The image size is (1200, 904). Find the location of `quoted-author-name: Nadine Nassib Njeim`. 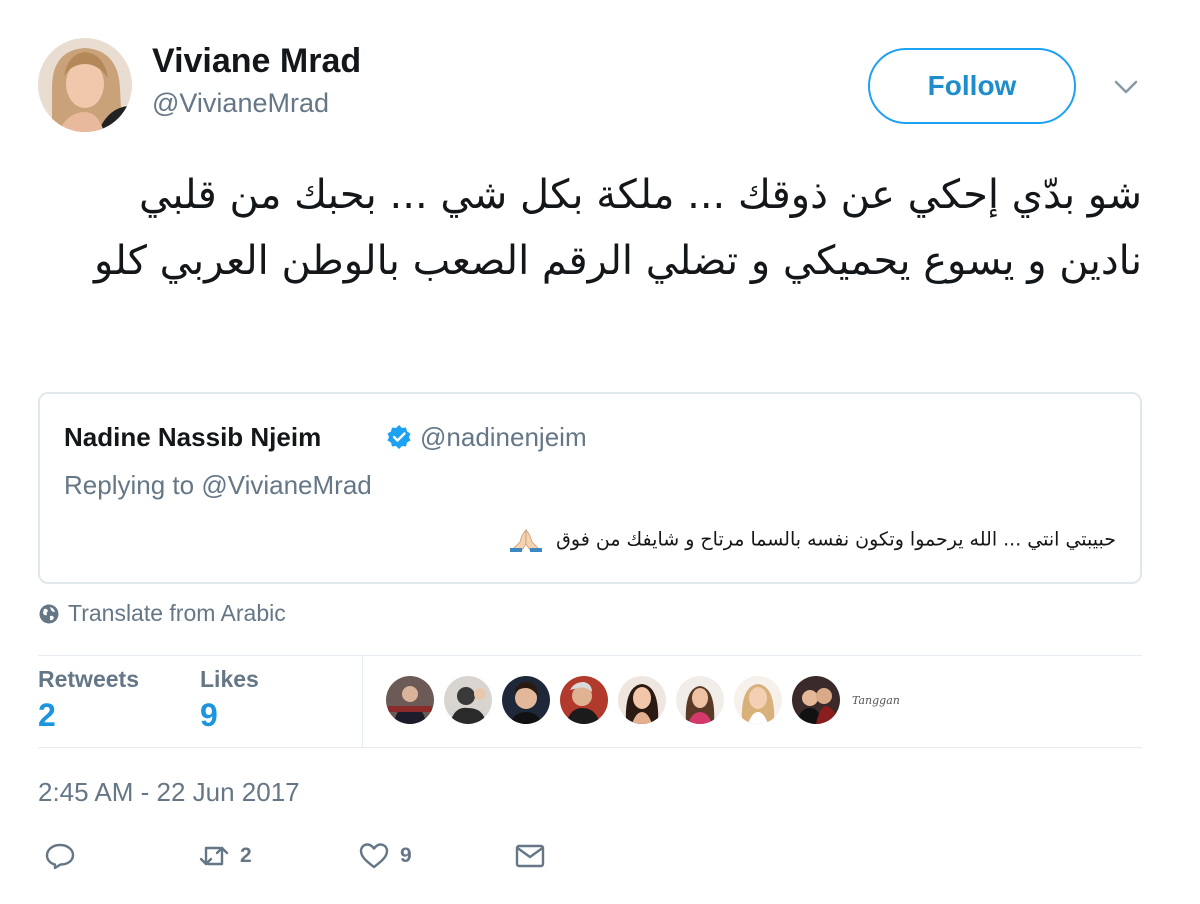

quoted-author-name: Nadine Nassib Njeim is located at coordinates (193, 437).